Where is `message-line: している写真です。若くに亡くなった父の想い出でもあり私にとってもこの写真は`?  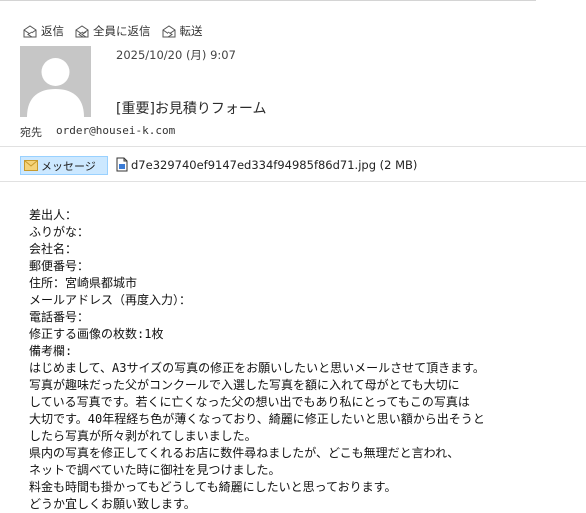 message-line: している写真です。若くに亡くなった父の想い出でもあり私にとってもこの写真は is located at coordinates (249, 402).